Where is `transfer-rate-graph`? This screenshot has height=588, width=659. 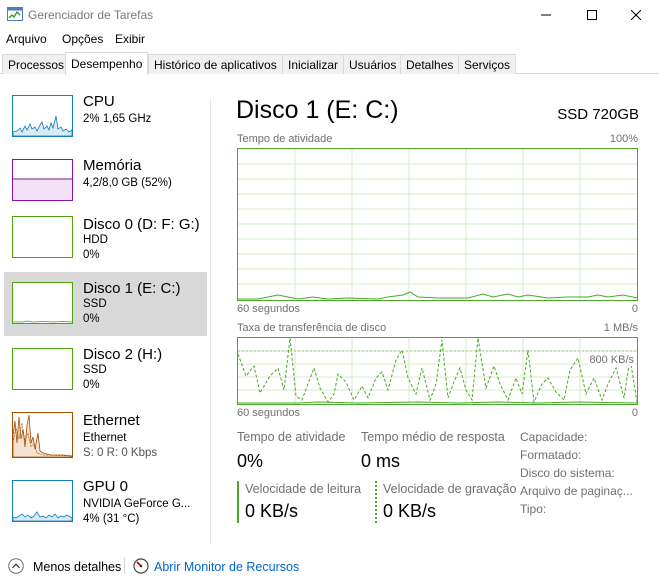
transfer-rate-graph is located at coordinates (437, 371).